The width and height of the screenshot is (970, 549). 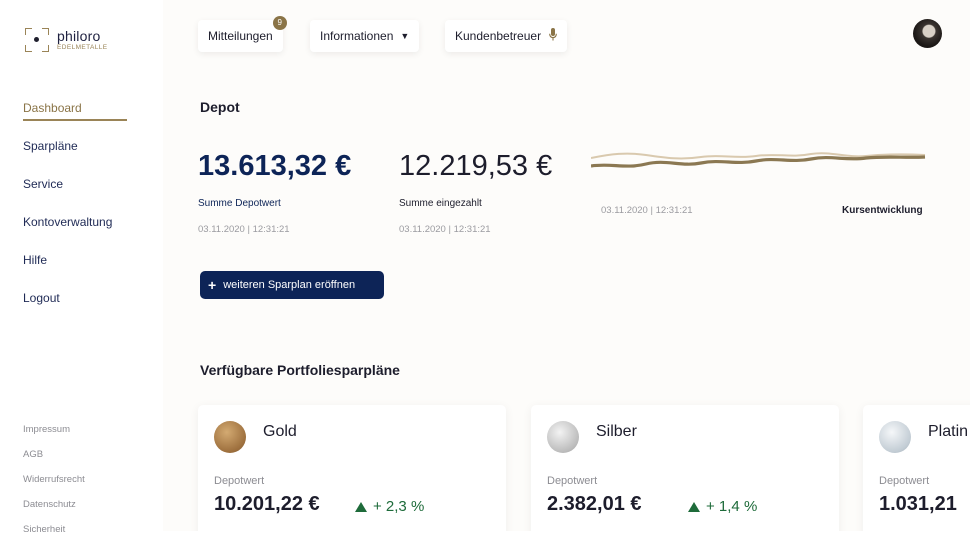 What do you see at coordinates (732, 506) in the screenshot?
I see `card-change-value: + 1,4 %` at bounding box center [732, 506].